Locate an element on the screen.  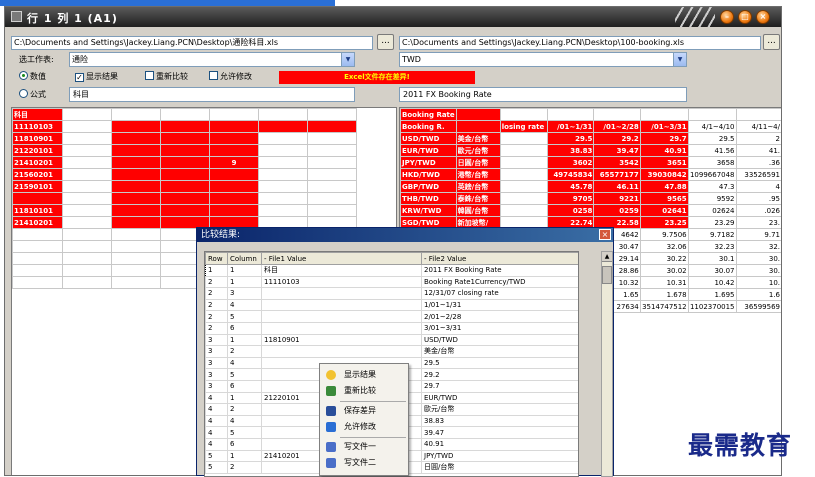
right-grid-cell: 29.5 is located at coordinates (571, 138).